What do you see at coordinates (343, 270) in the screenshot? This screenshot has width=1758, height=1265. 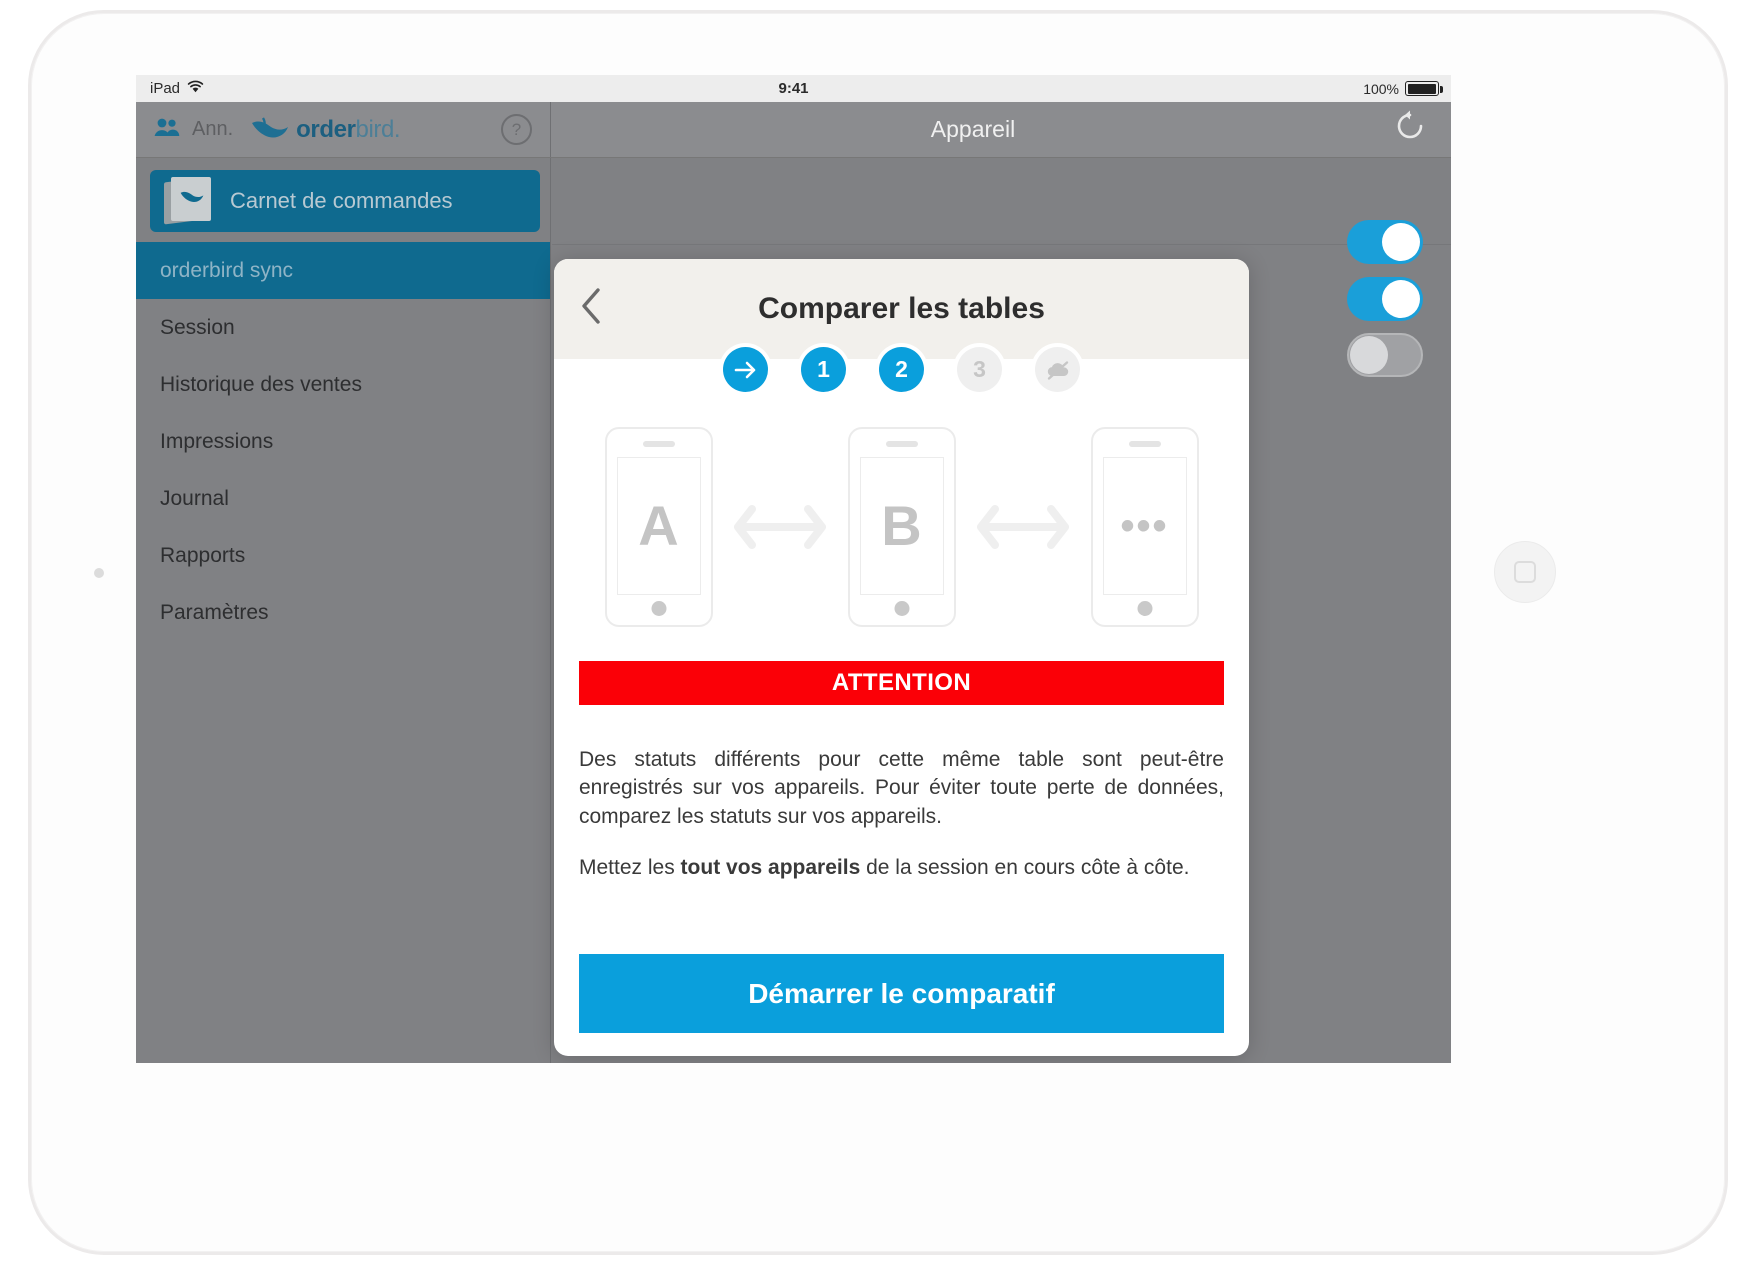 I see `sidebar-item-orderbird-sync: orderbird sync` at bounding box center [343, 270].